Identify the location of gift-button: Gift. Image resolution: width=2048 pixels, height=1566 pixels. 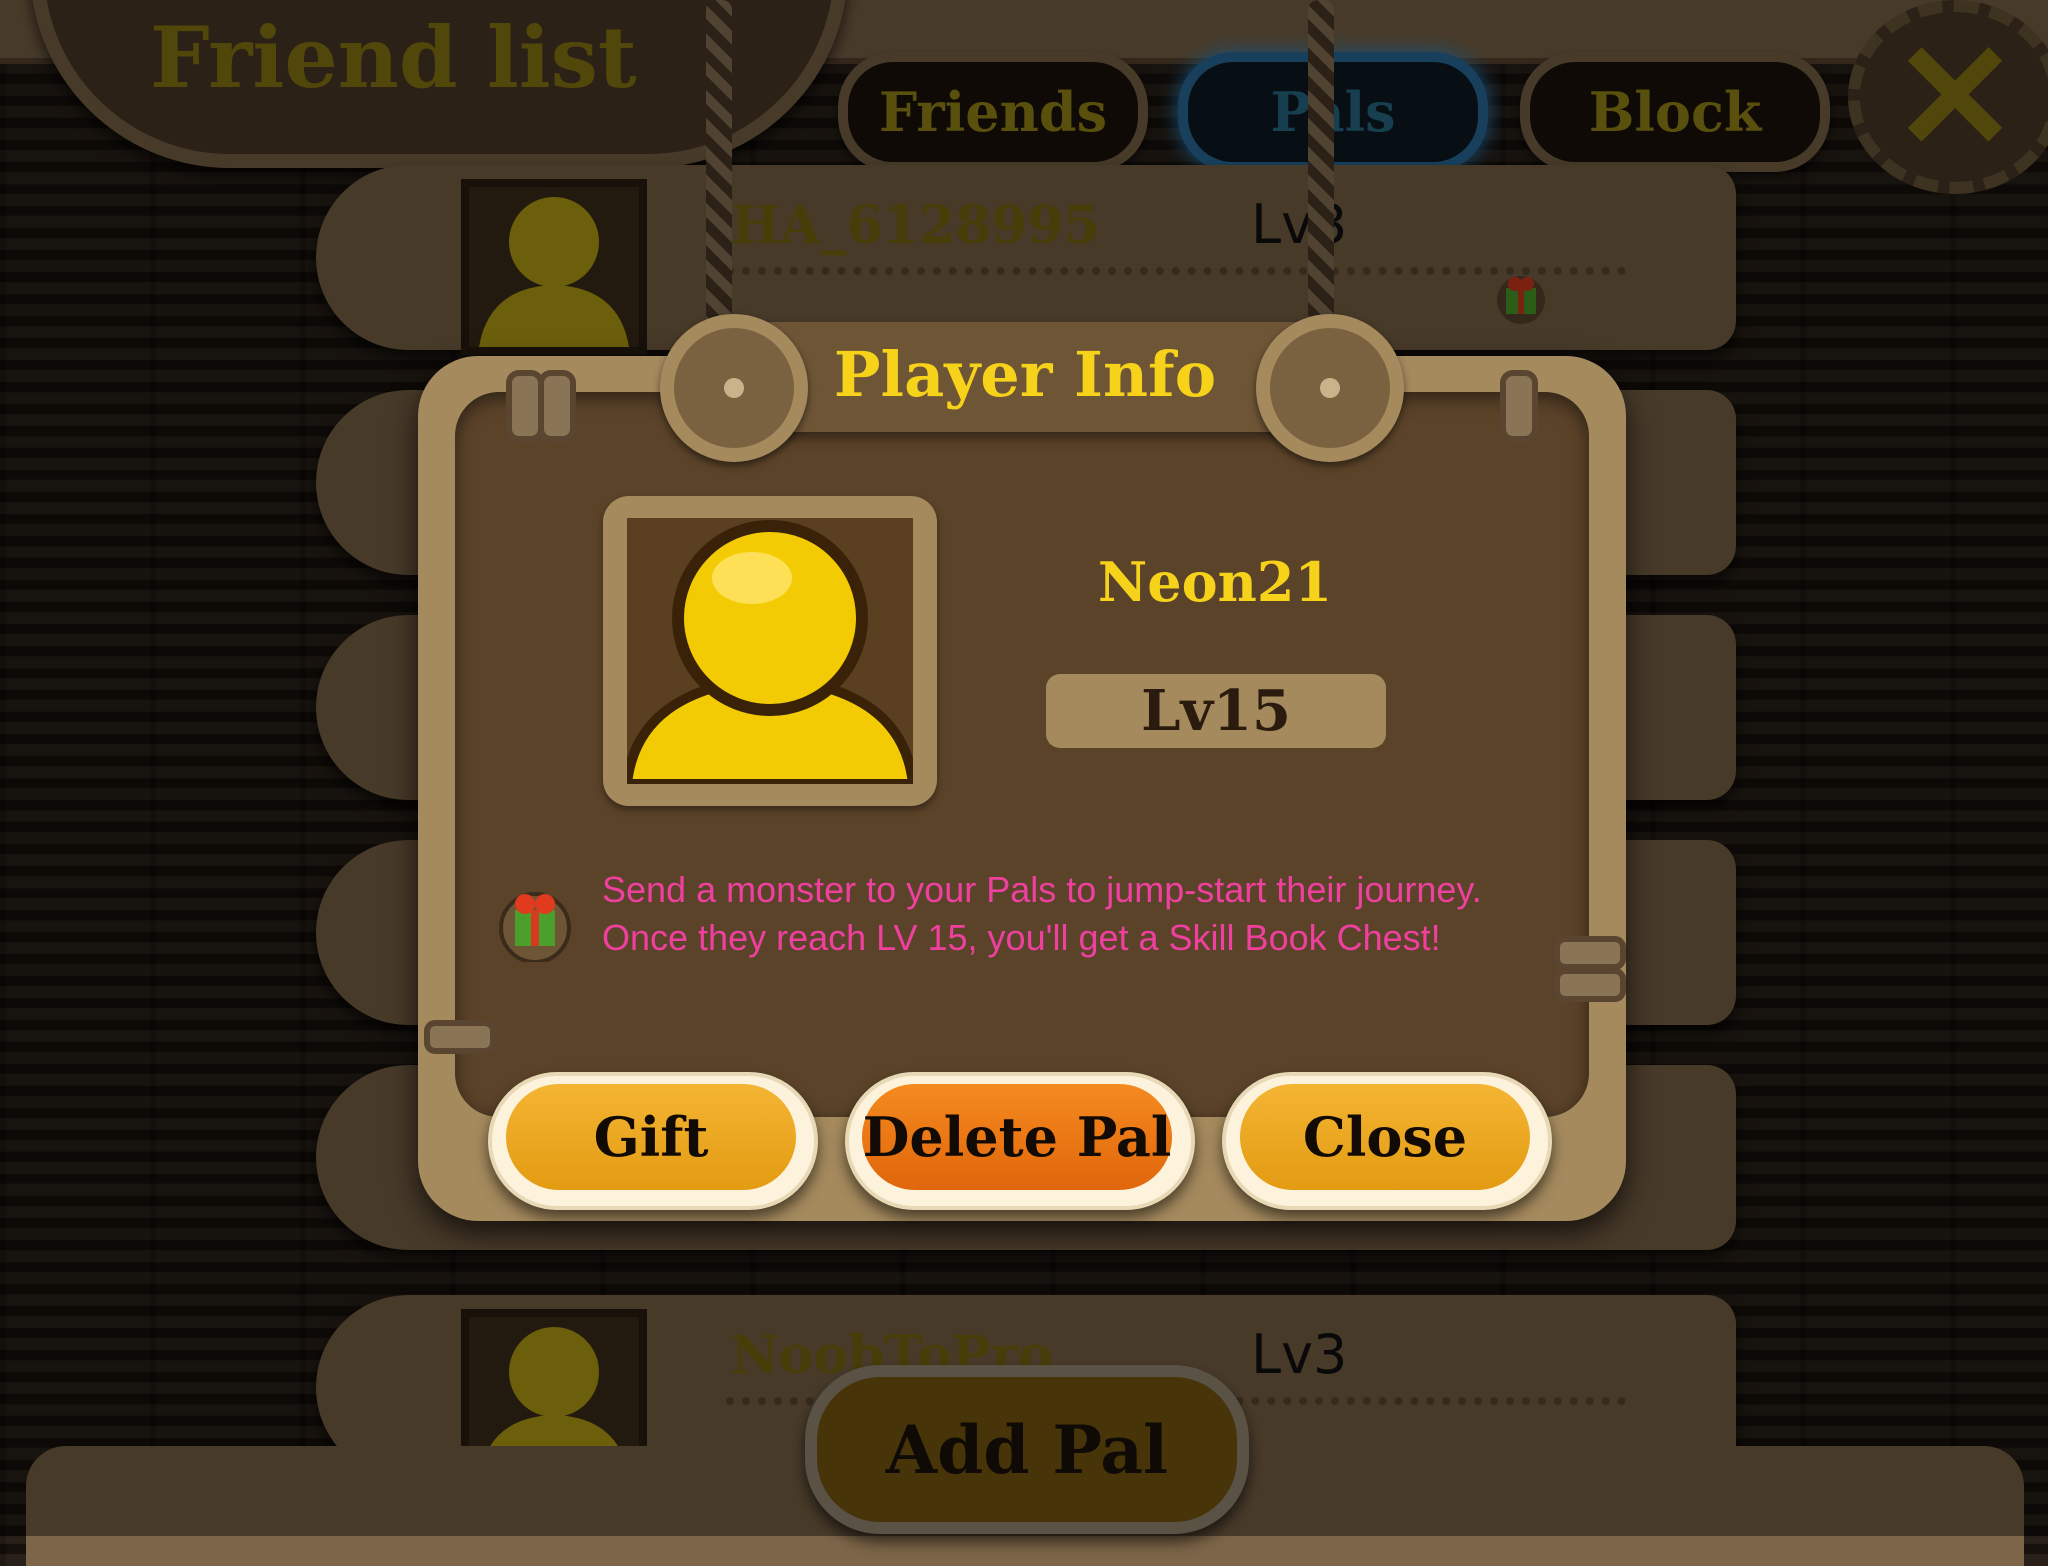
(651, 1137).